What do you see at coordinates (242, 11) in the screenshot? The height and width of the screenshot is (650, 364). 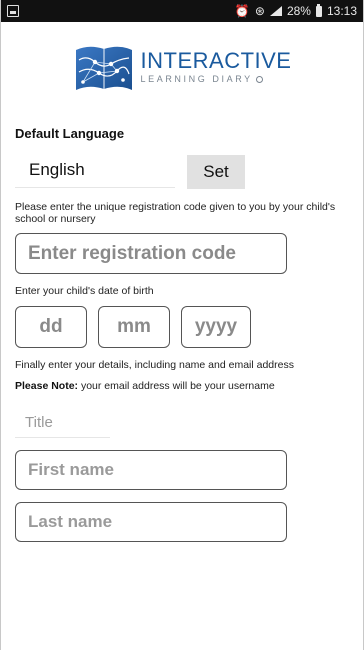 I see `alarm-icon: ⏰` at bounding box center [242, 11].